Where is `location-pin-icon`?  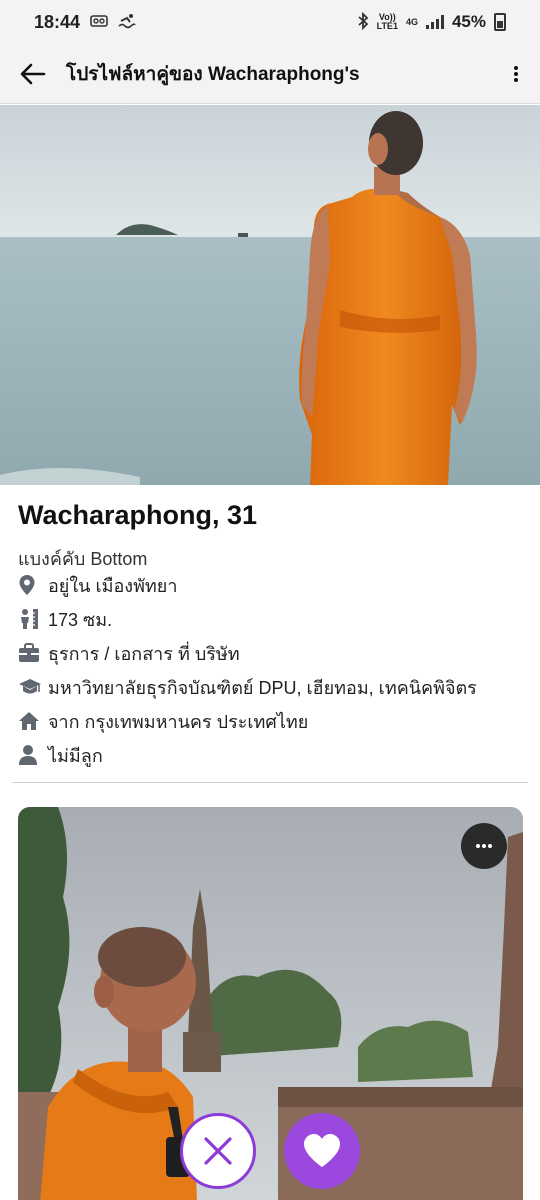
location-pin-icon is located at coordinates (32, 585).